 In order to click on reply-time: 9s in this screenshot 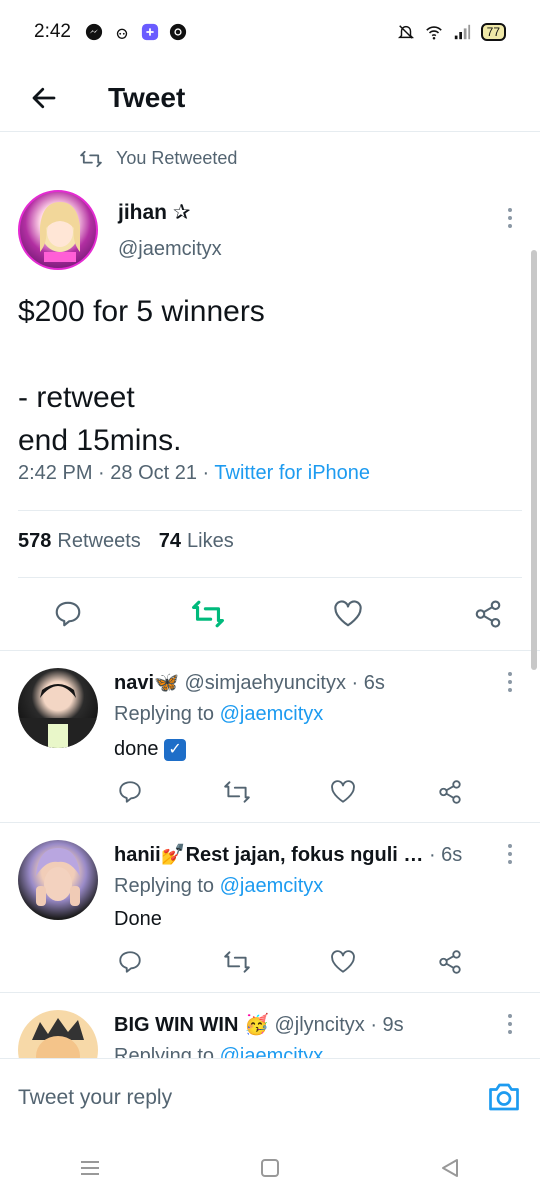, I will do `click(393, 1025)`.